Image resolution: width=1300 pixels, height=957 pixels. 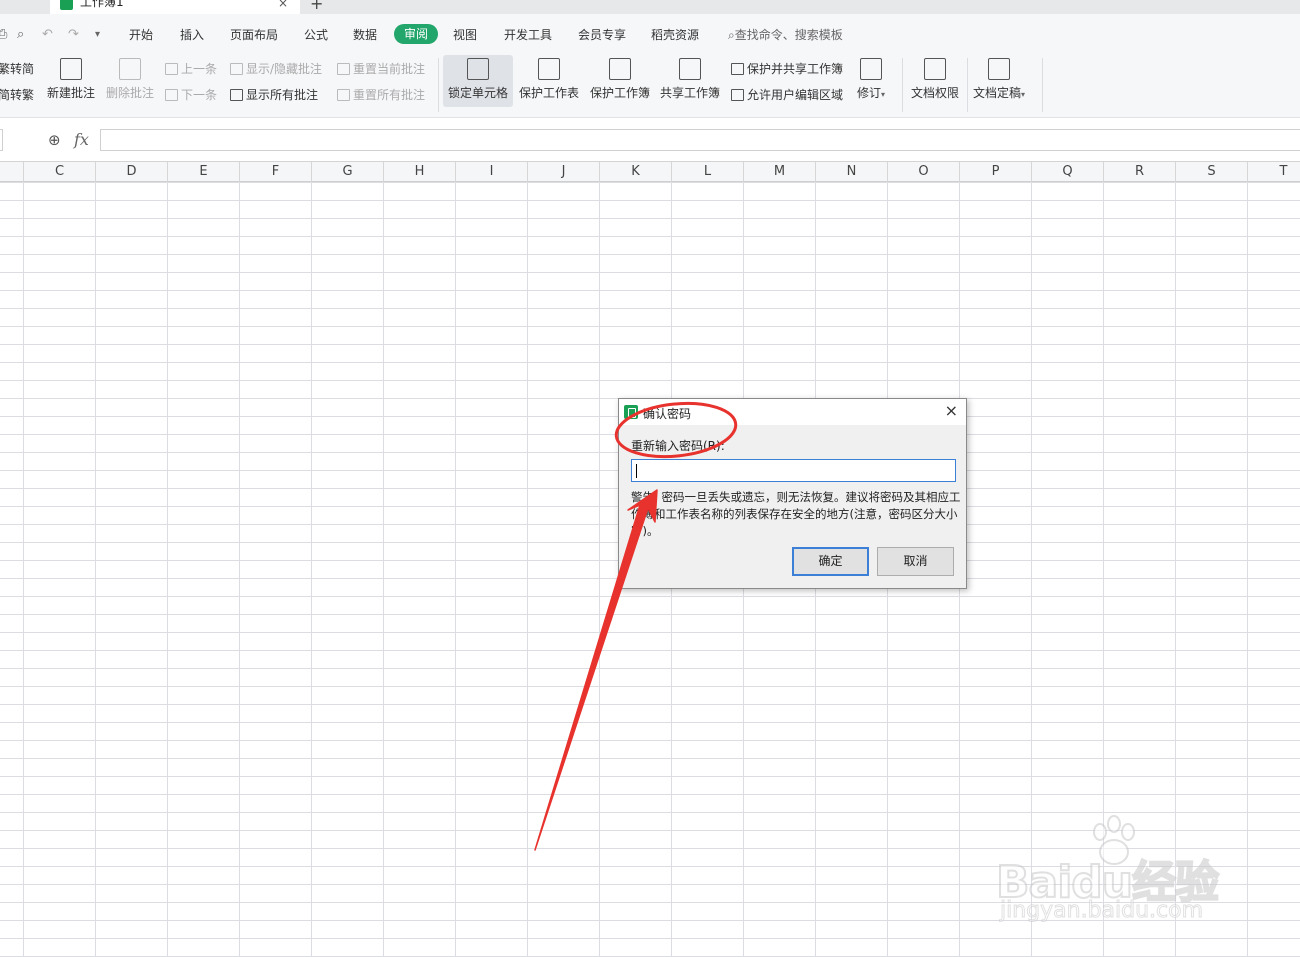 What do you see at coordinates (20, 34) in the screenshot?
I see `print-preview-icon: ⌕` at bounding box center [20, 34].